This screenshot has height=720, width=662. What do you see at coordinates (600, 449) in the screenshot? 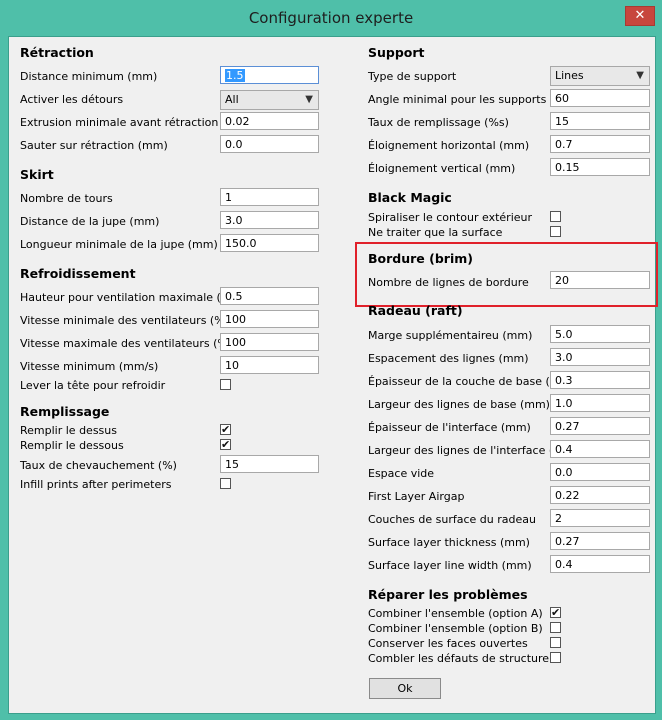
I see `raft-interface-width-input: 0.4` at bounding box center [600, 449].